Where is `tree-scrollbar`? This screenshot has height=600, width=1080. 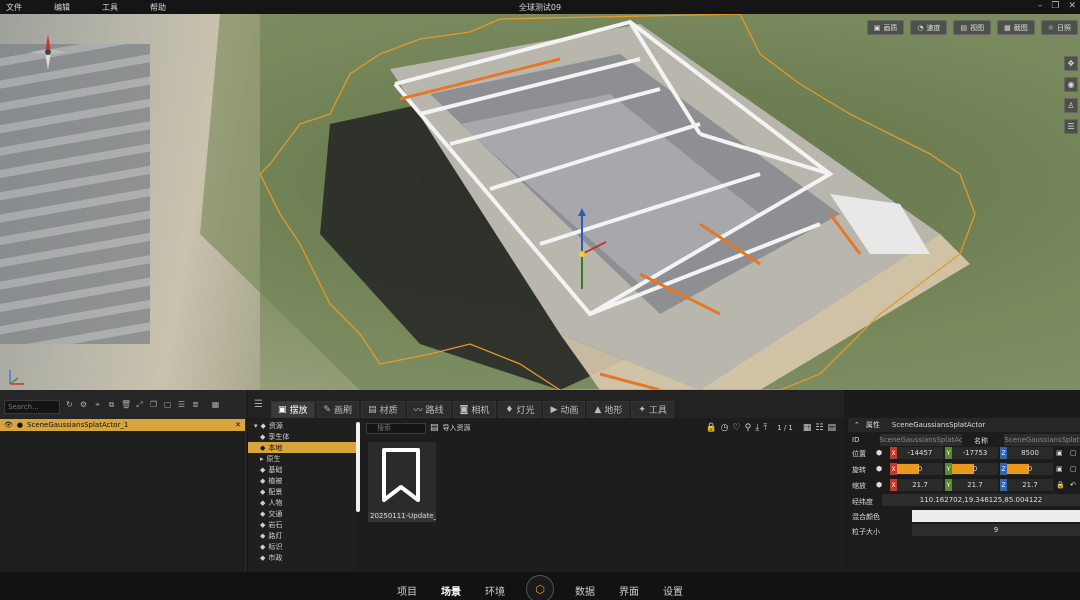 tree-scrollbar is located at coordinates (358, 467).